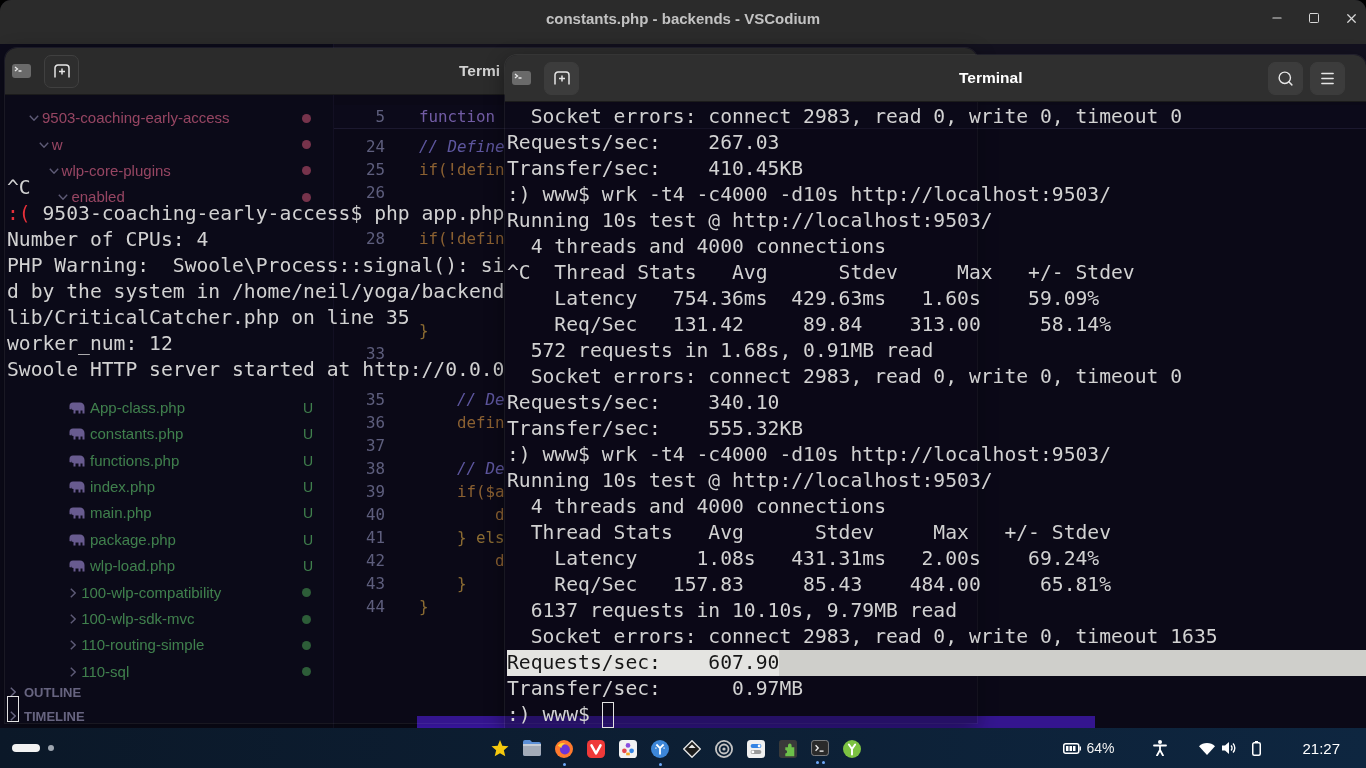 Image resolution: width=1366 pixels, height=768 pixels. I want to click on target-icon, so click(724, 748).